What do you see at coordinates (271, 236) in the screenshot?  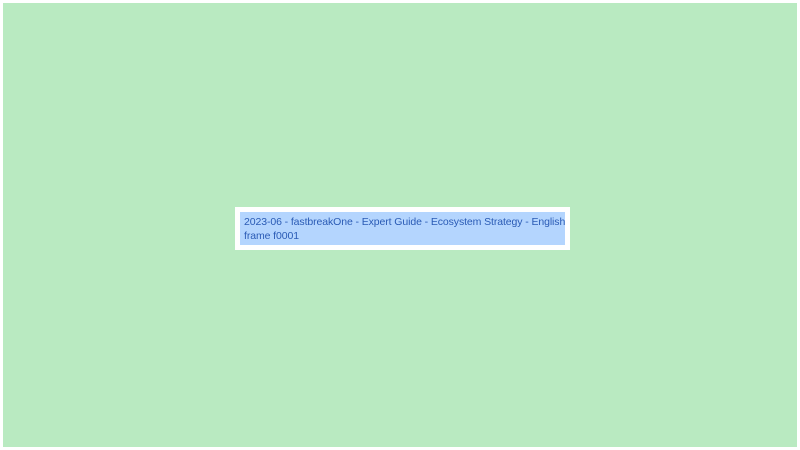 I see `caption-frame-line: frame f0001` at bounding box center [271, 236].